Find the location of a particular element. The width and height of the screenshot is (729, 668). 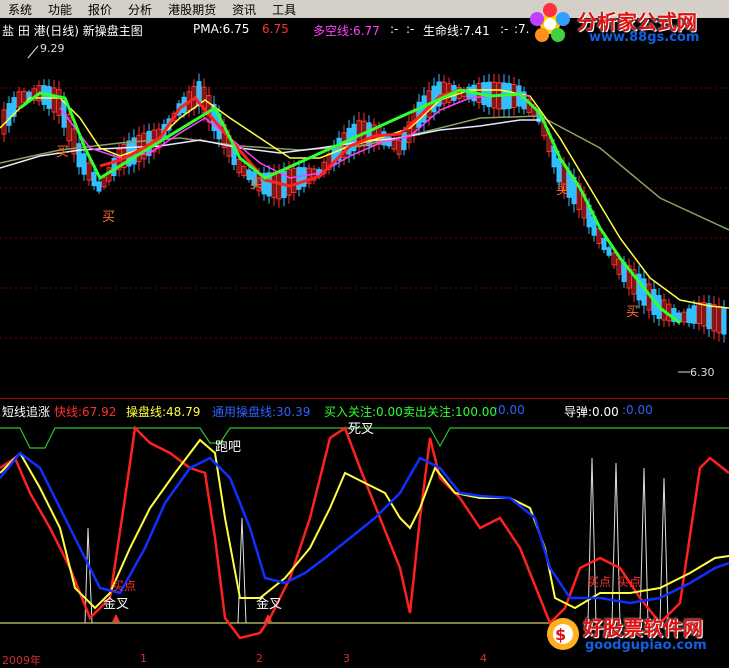

axis-feb: 2 is located at coordinates (259, 658).